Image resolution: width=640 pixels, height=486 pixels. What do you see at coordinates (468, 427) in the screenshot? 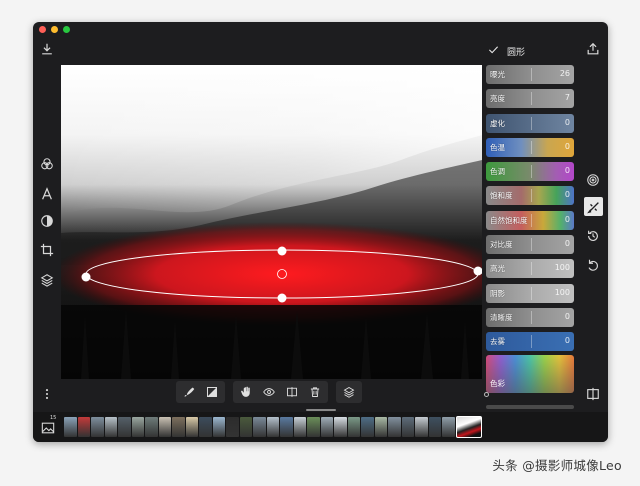
I see `thumbnail-active` at bounding box center [468, 427].